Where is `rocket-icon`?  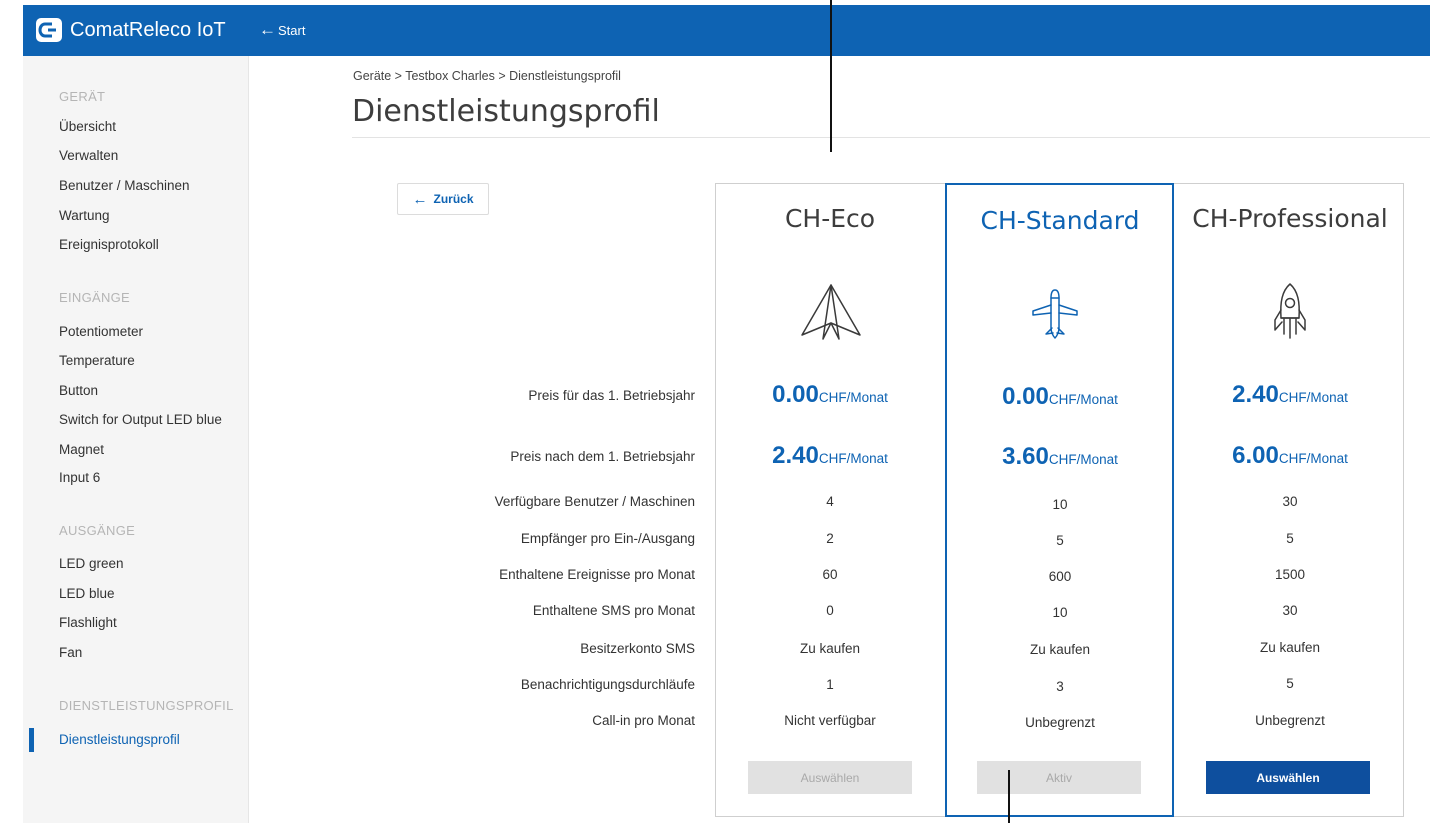
rocket-icon is located at coordinates (1290, 311).